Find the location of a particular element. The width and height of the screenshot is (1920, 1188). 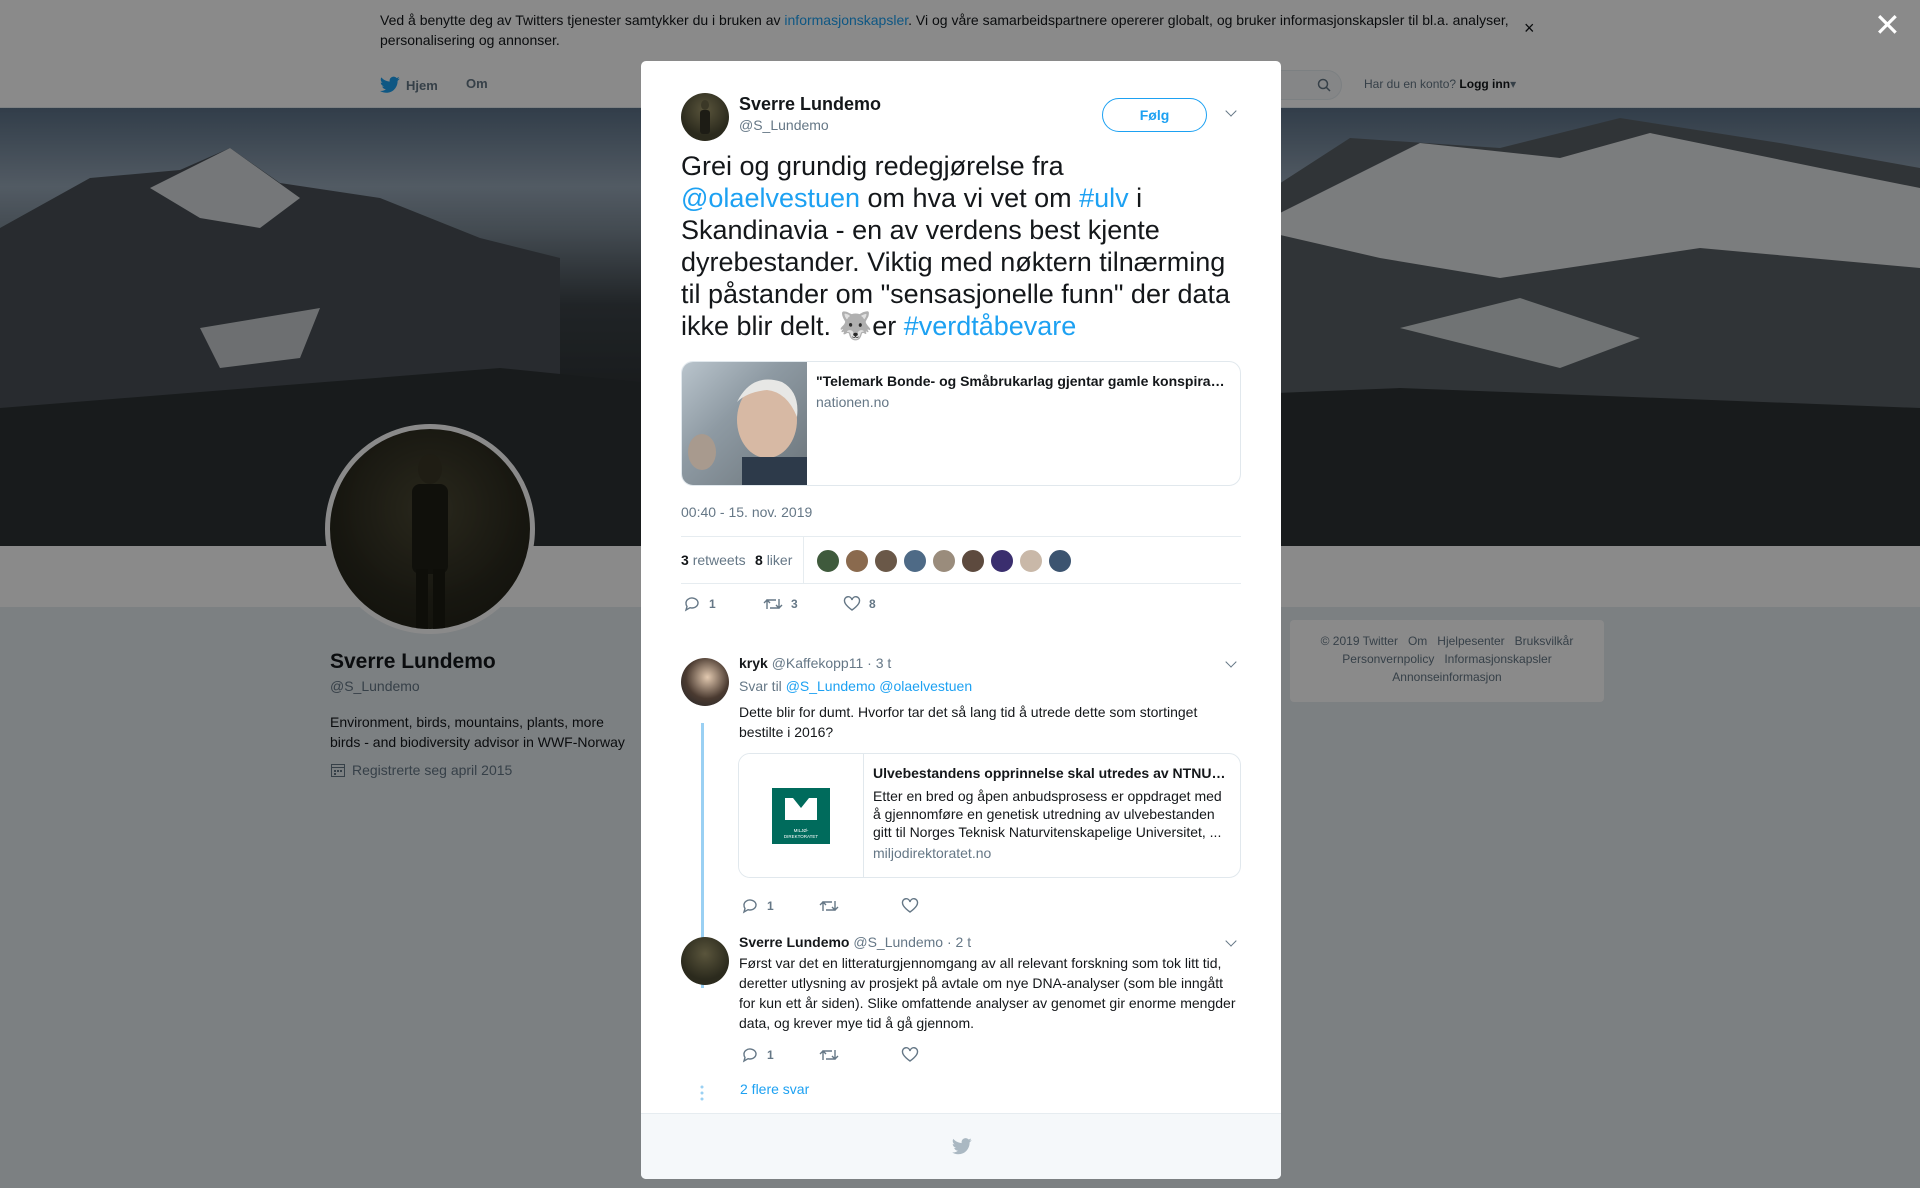

tweet-menu-chevron-icon is located at coordinates (1231, 111).